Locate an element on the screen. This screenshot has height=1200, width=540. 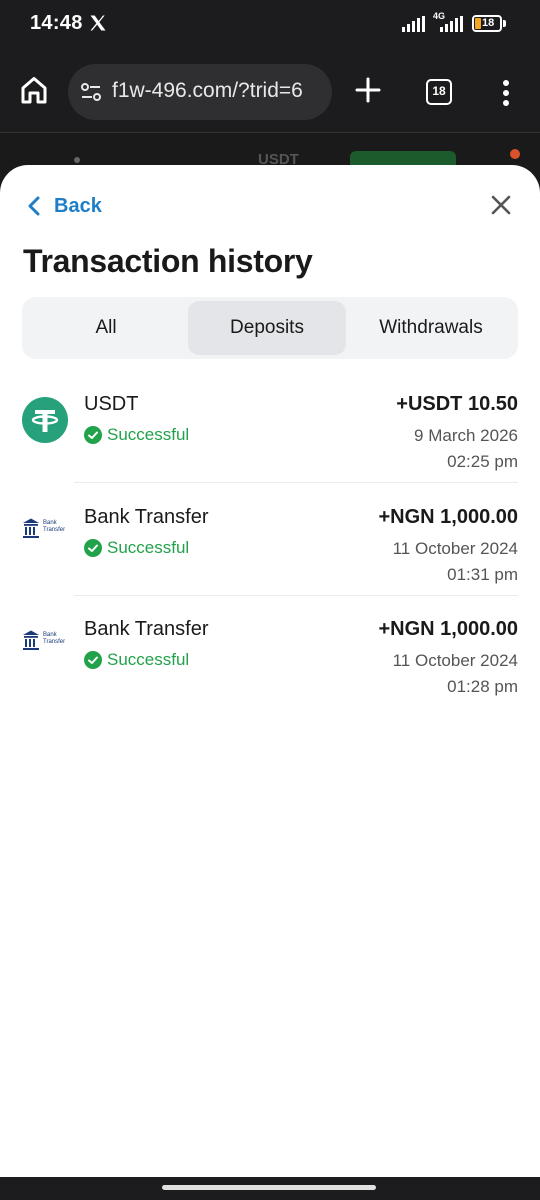
notification-dot is located at coordinates (515, 154).